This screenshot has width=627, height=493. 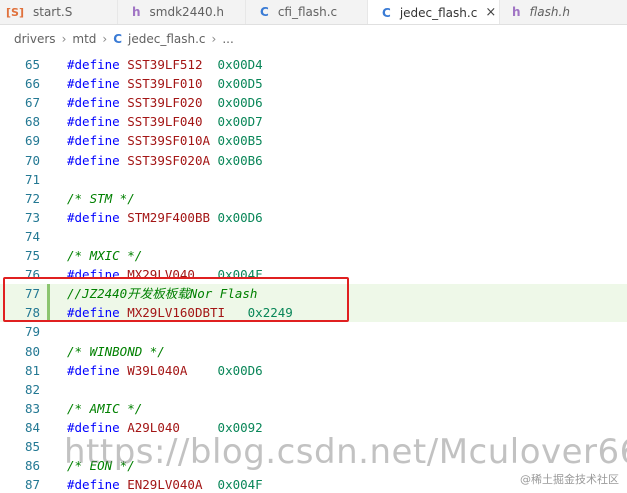 What do you see at coordinates (52, 12) in the screenshot?
I see `tab-label: start.S` at bounding box center [52, 12].